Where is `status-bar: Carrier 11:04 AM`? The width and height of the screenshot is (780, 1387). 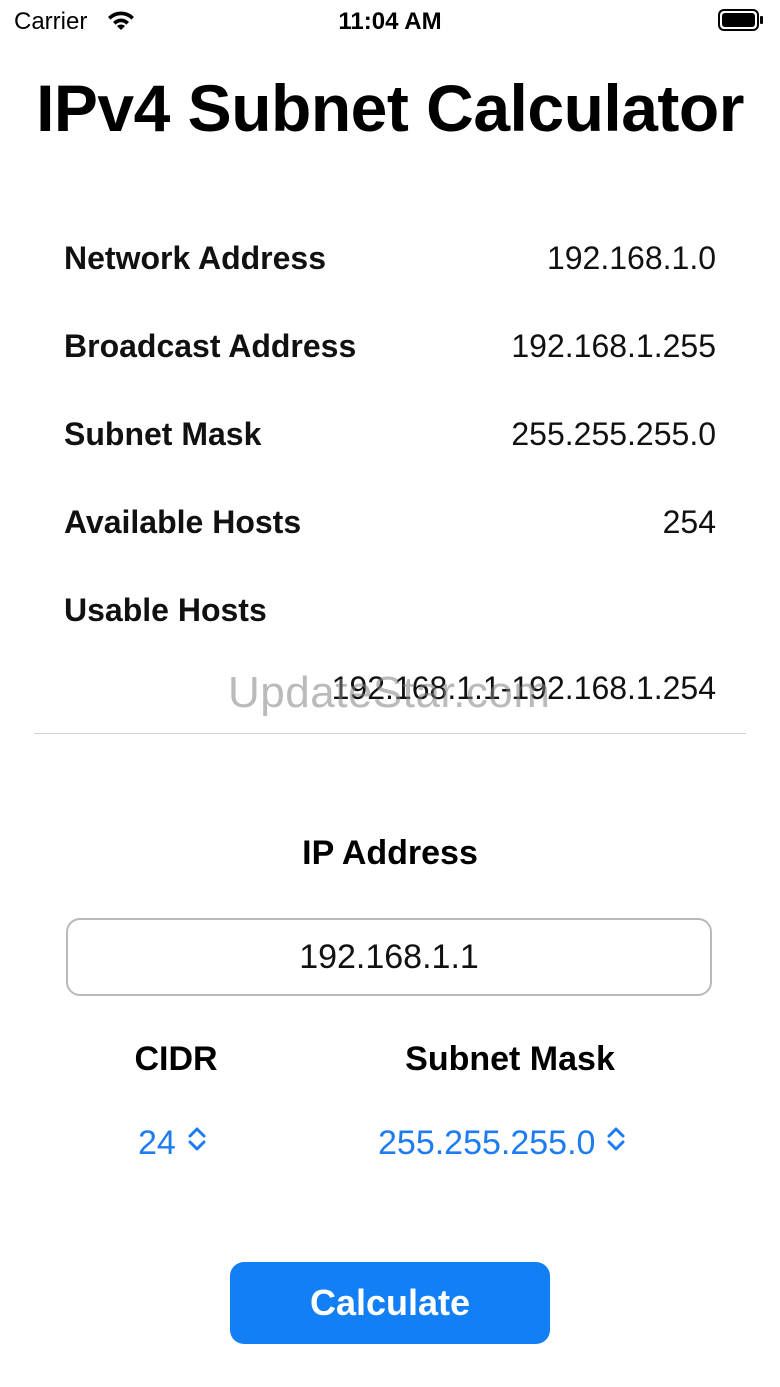
status-bar: Carrier 11:04 AM is located at coordinates (390, 22).